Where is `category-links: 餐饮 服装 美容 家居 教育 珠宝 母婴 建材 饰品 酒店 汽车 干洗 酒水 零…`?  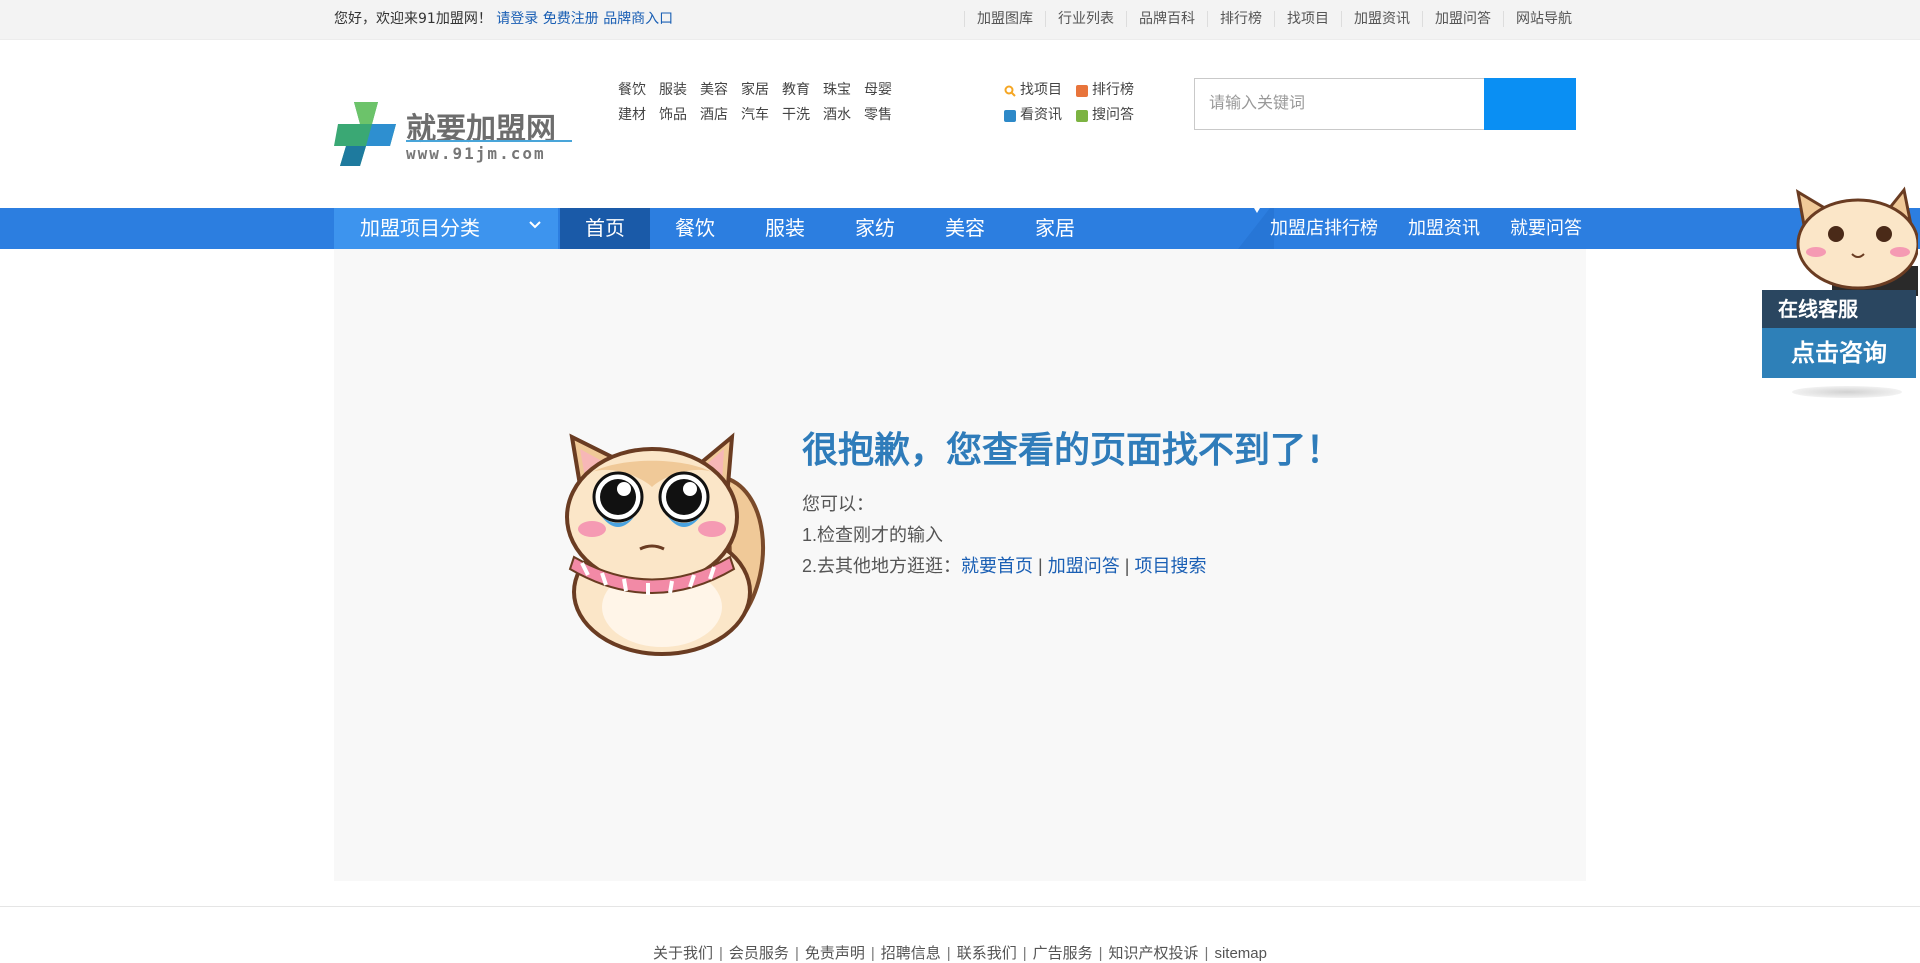 category-links: 餐饮 服装 美容 家居 教育 珠宝 母婴 建材 饰品 酒店 汽车 干洗 酒水 零… is located at coordinates (778, 103).